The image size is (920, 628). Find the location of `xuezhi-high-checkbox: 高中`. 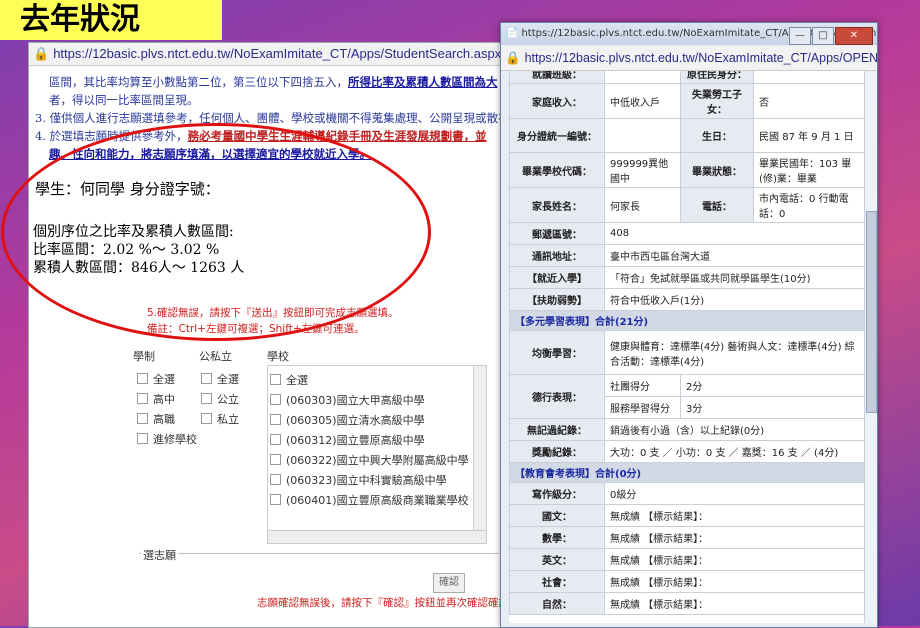

xuezhi-high-checkbox: 高中 is located at coordinates (156, 399).